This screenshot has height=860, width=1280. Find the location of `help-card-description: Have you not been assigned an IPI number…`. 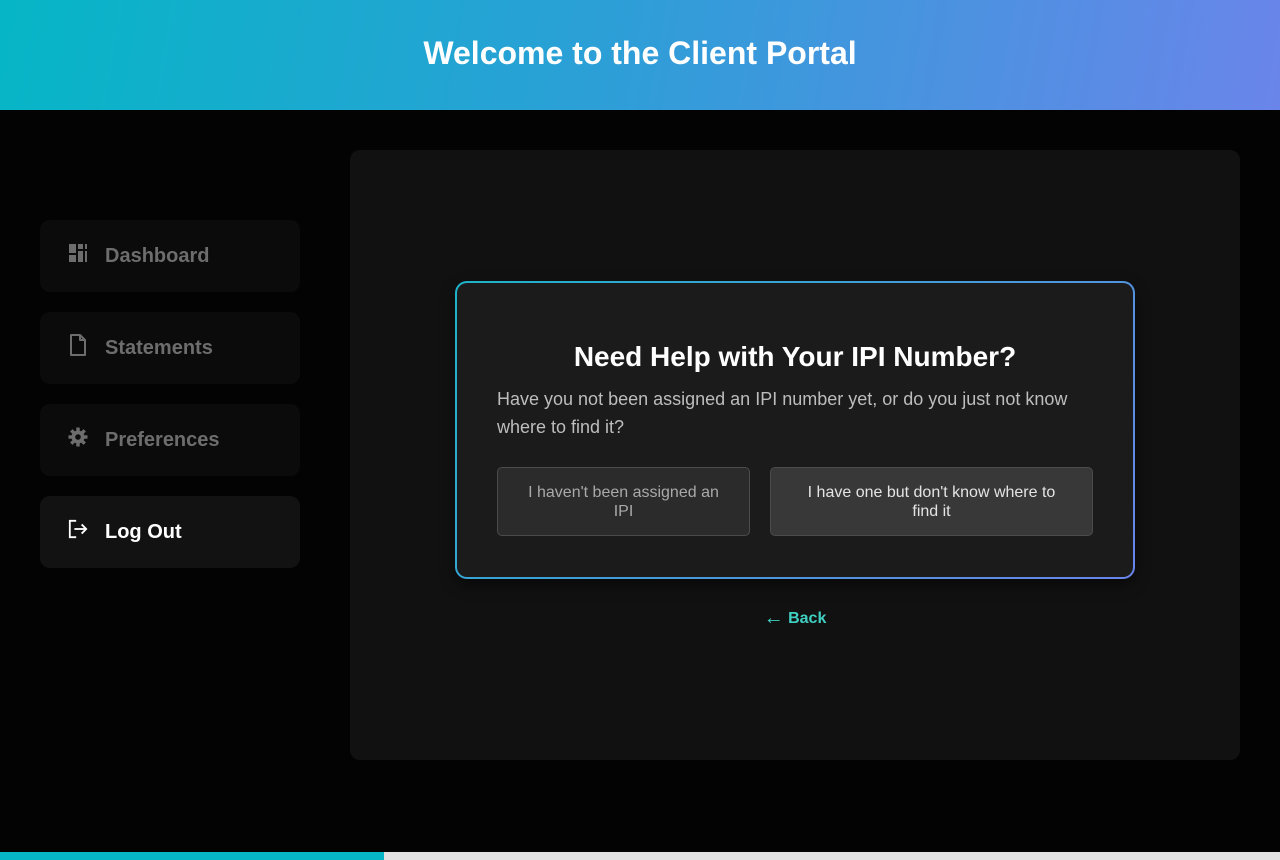

help-card-description: Have you not been assigned an IPI number… is located at coordinates (782, 413).